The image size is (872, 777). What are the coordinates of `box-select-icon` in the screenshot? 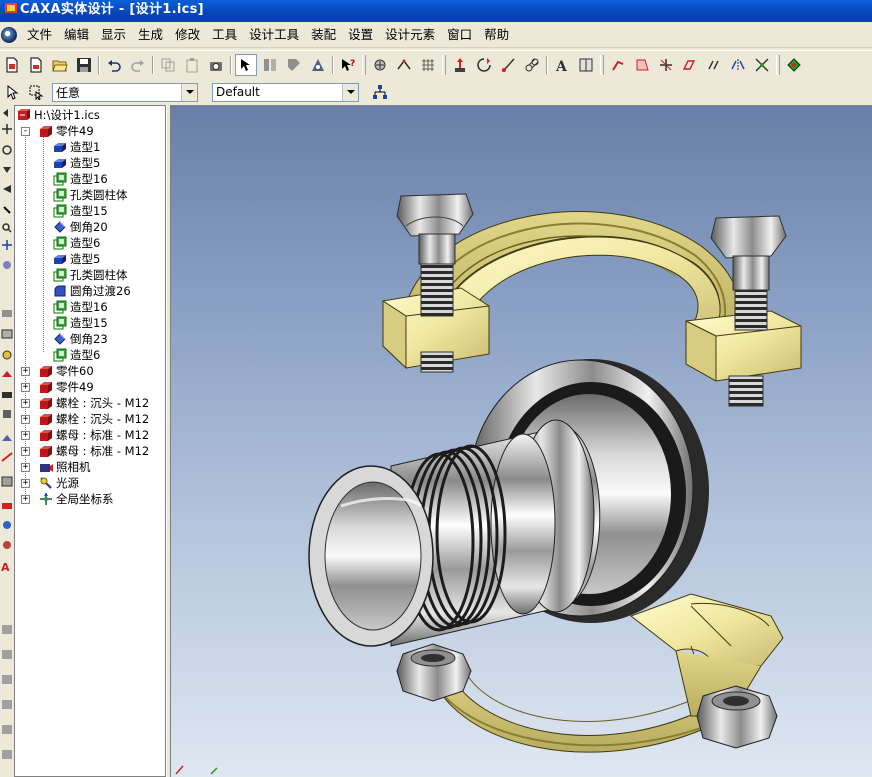 It's located at (36, 92).